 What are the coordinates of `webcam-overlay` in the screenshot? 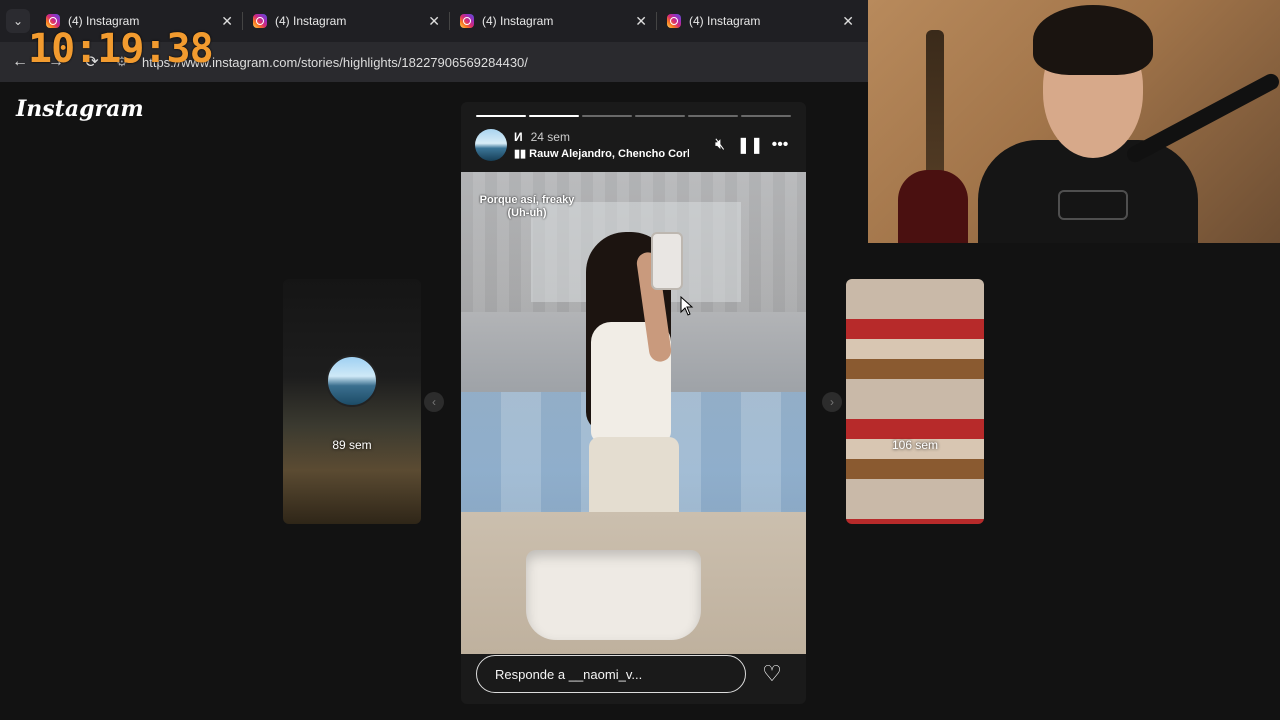 It's located at (1074, 121).